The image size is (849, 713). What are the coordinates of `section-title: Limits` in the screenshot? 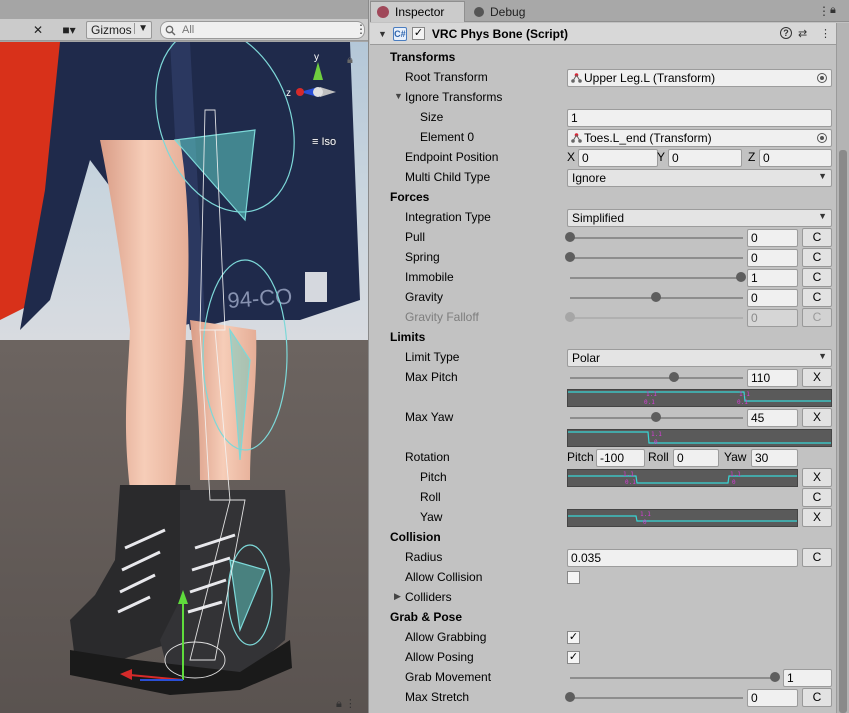 It's located at (408, 337).